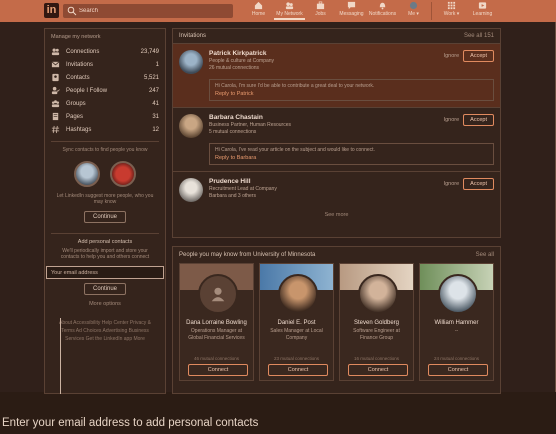 This screenshot has width=556, height=434. Describe the element at coordinates (105, 129) in the screenshot. I see `sidebar-item-hashtags: Hashtags 12` at that location.